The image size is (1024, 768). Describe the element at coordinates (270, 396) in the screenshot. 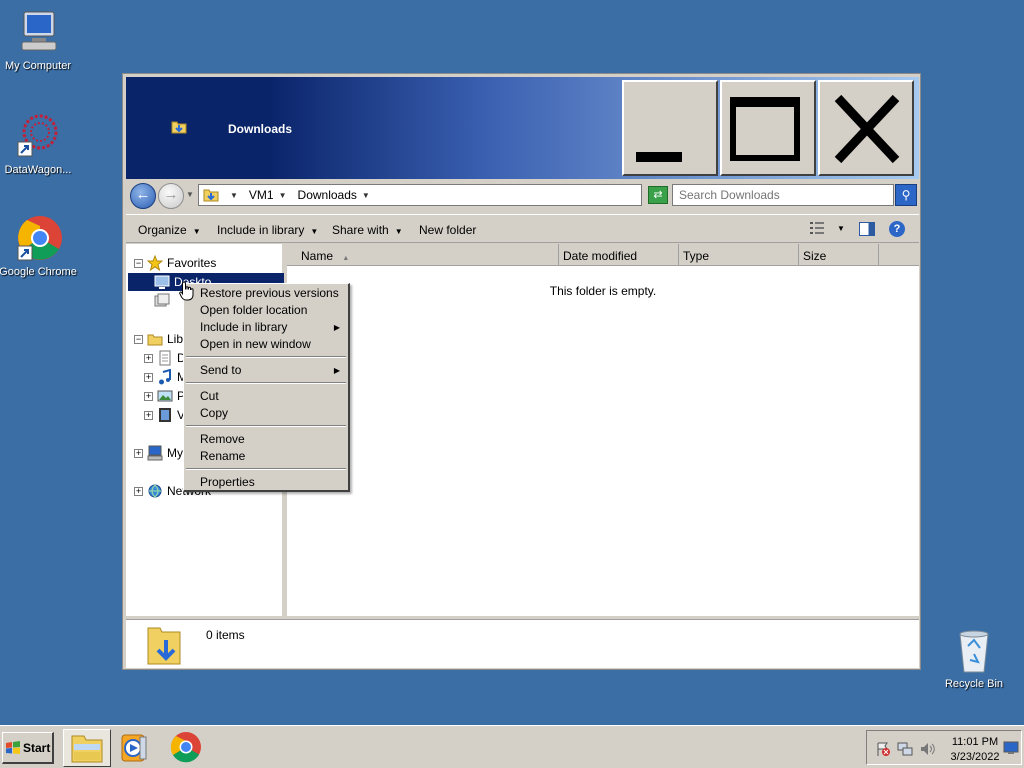

I see `menu-item-cut: Cut` at that location.